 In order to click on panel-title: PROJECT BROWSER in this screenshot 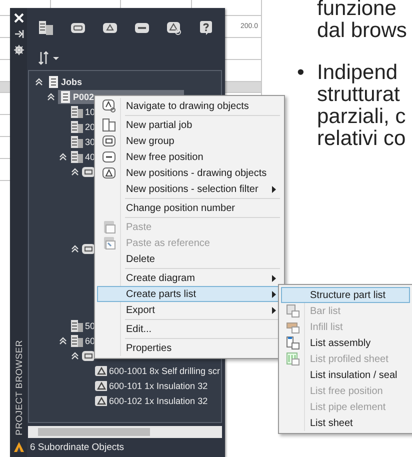, I will do `click(19, 387)`.